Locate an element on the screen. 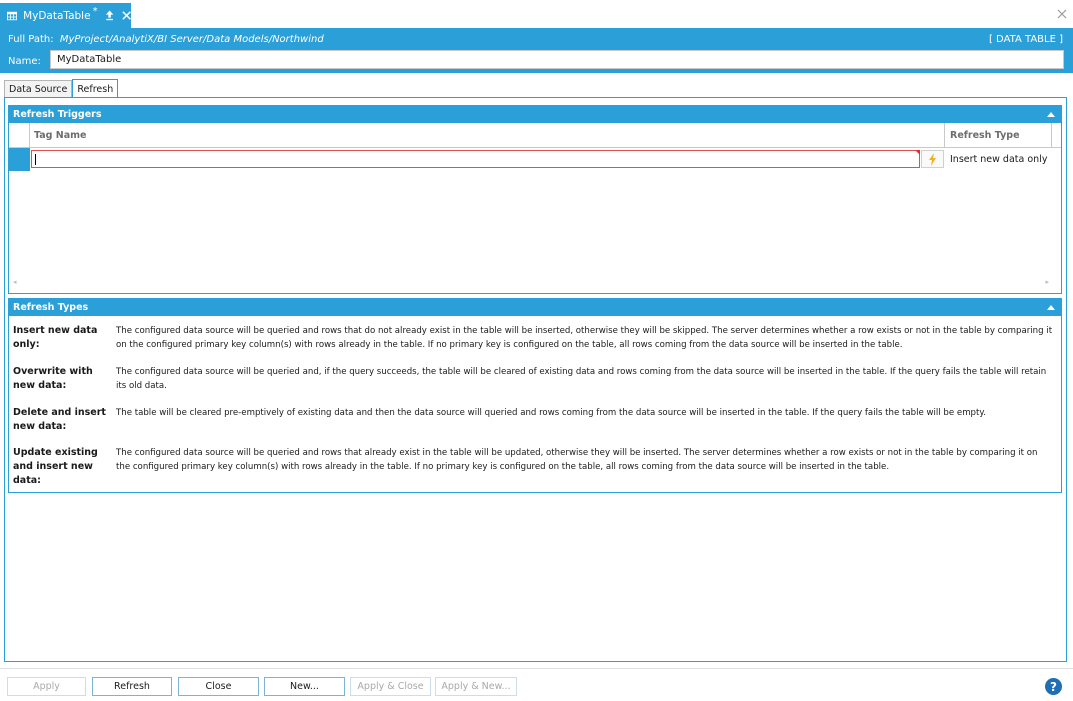  row-selector is located at coordinates (19, 159).